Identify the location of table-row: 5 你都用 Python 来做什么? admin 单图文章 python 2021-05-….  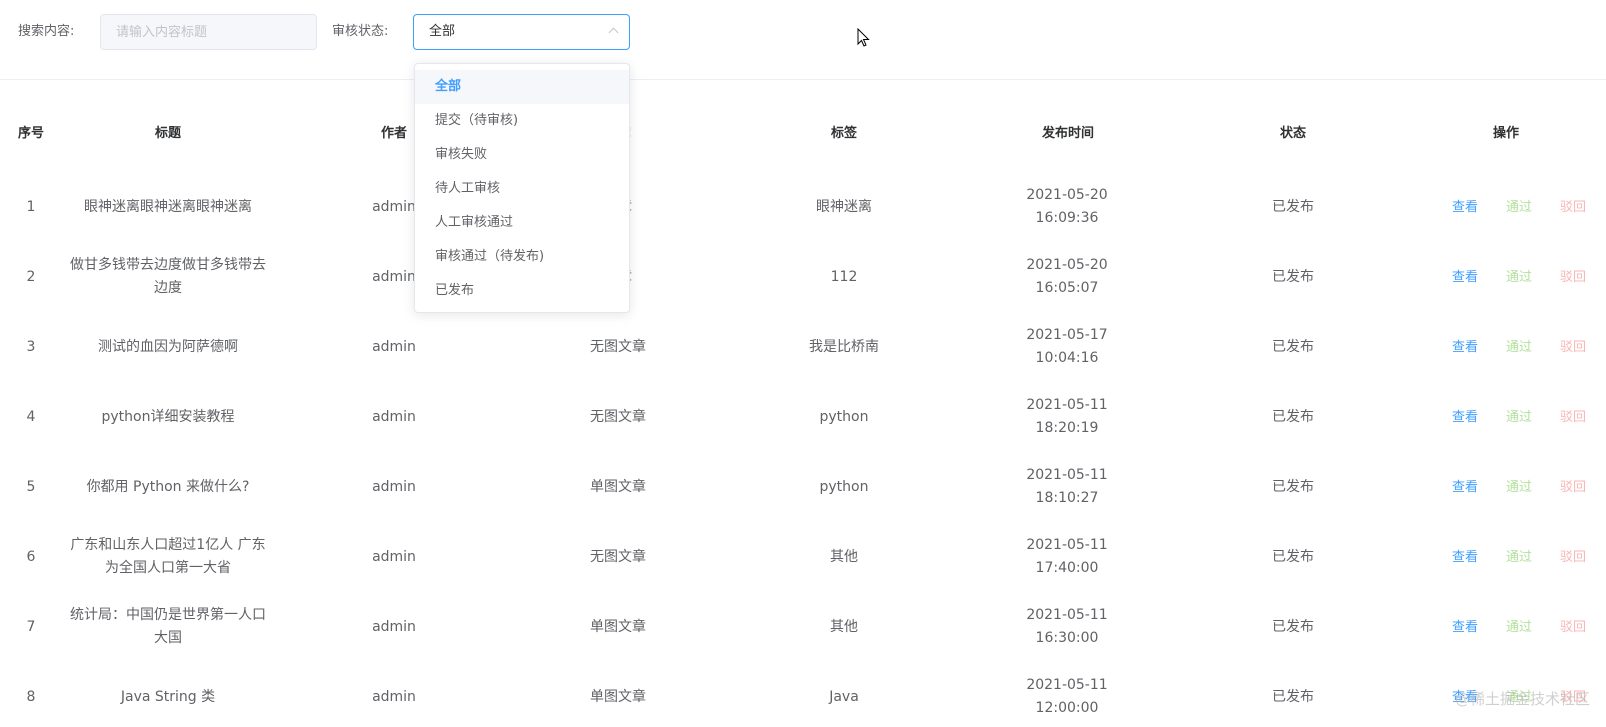
(803, 487).